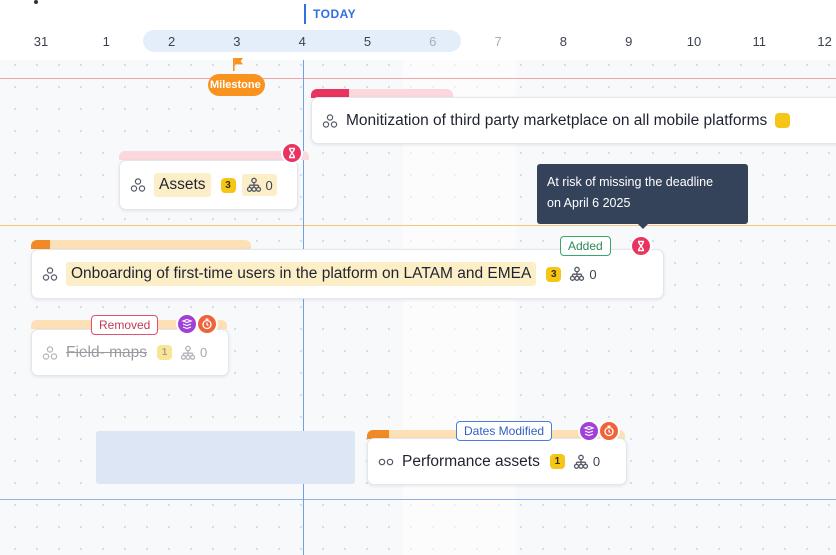 The height and width of the screenshot is (555, 836). What do you see at coordinates (433, 41) in the screenshot?
I see `date-6: 6` at bounding box center [433, 41].